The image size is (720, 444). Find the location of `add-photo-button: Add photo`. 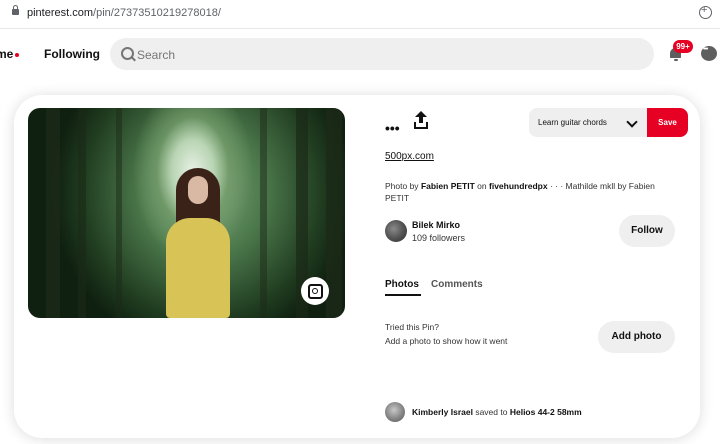

add-photo-button: Add photo is located at coordinates (636, 337).